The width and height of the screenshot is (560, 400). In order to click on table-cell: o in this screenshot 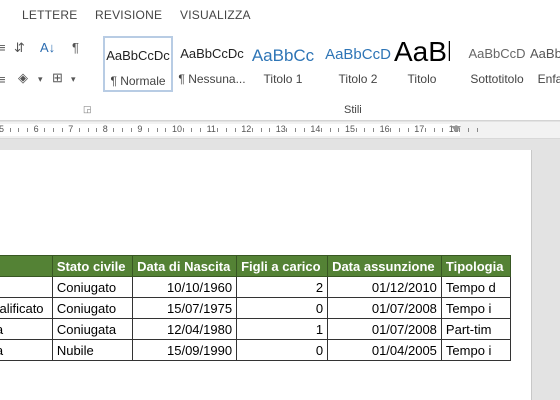, I will do `click(26, 287)`.